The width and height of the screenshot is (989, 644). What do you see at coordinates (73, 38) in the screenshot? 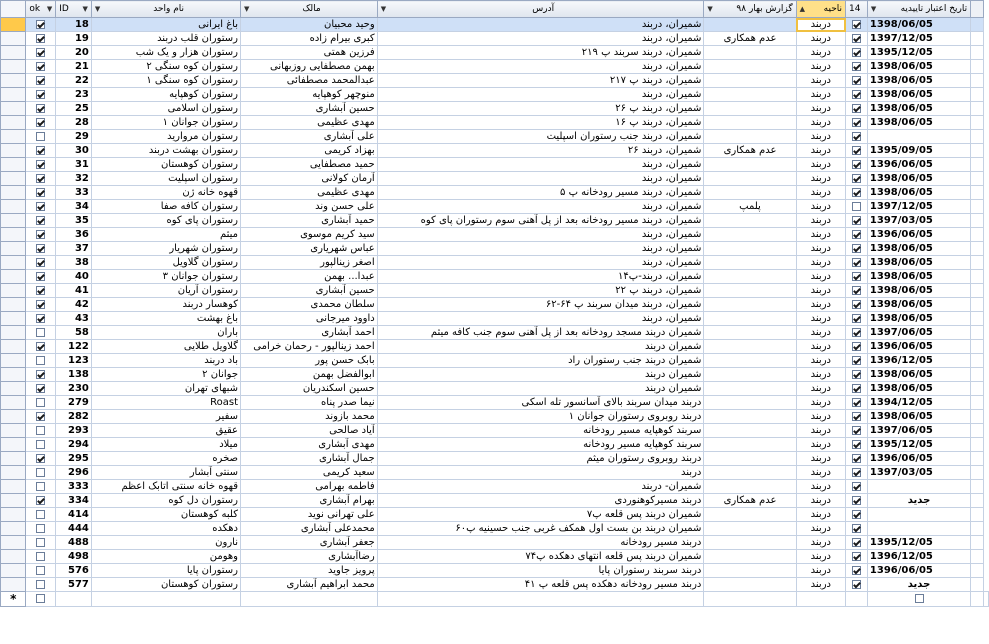
I see `id-cell: 19` at bounding box center [73, 38].